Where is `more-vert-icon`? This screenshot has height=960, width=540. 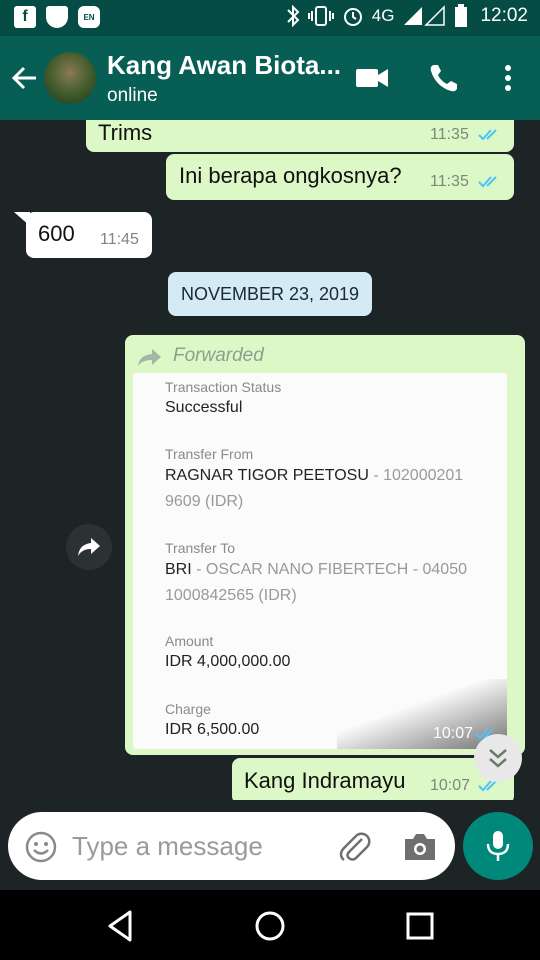
more-vert-icon is located at coordinates (508, 78).